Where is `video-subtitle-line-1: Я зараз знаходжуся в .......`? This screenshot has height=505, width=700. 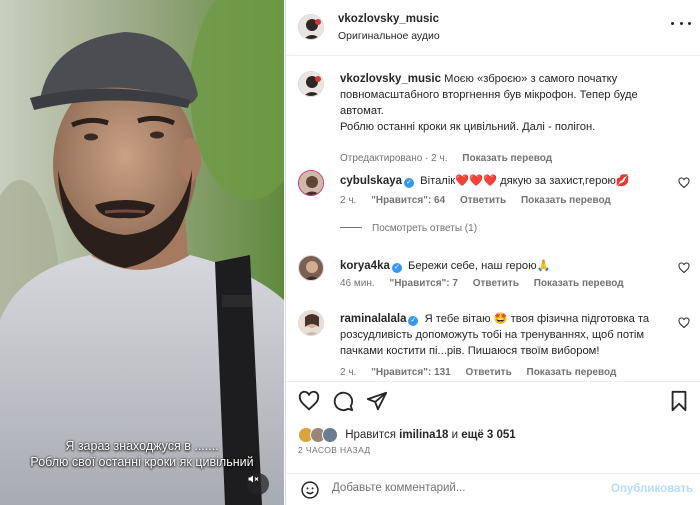
video-subtitle-line-1: Я зараз знаходжуся в ....... is located at coordinates (142, 446).